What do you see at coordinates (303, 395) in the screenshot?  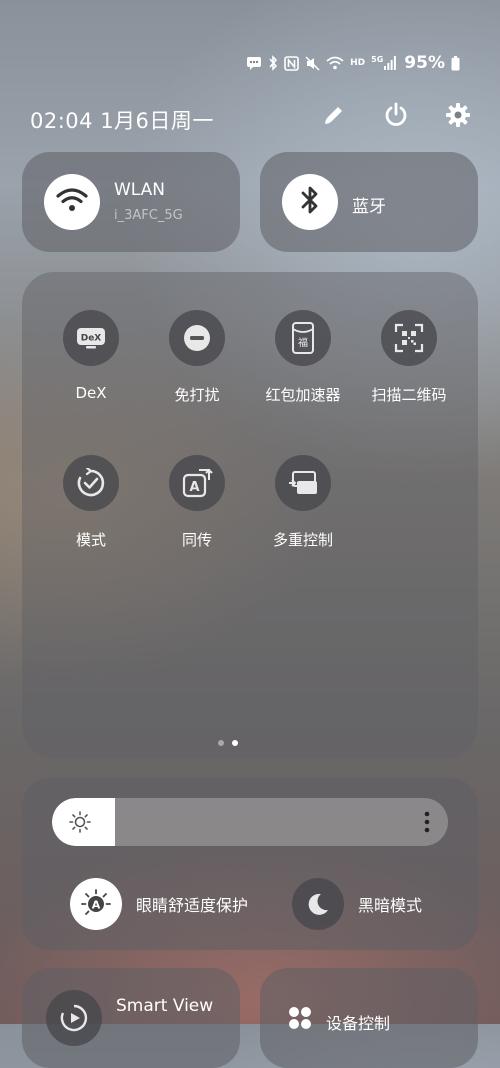 I see `tile-label: 红包加速器` at bounding box center [303, 395].